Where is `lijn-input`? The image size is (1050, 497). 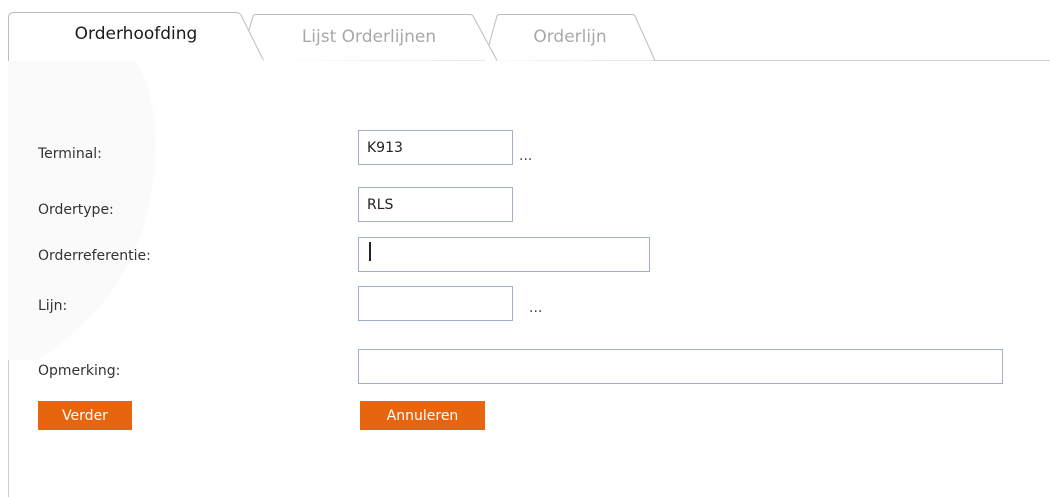
lijn-input is located at coordinates (435, 303).